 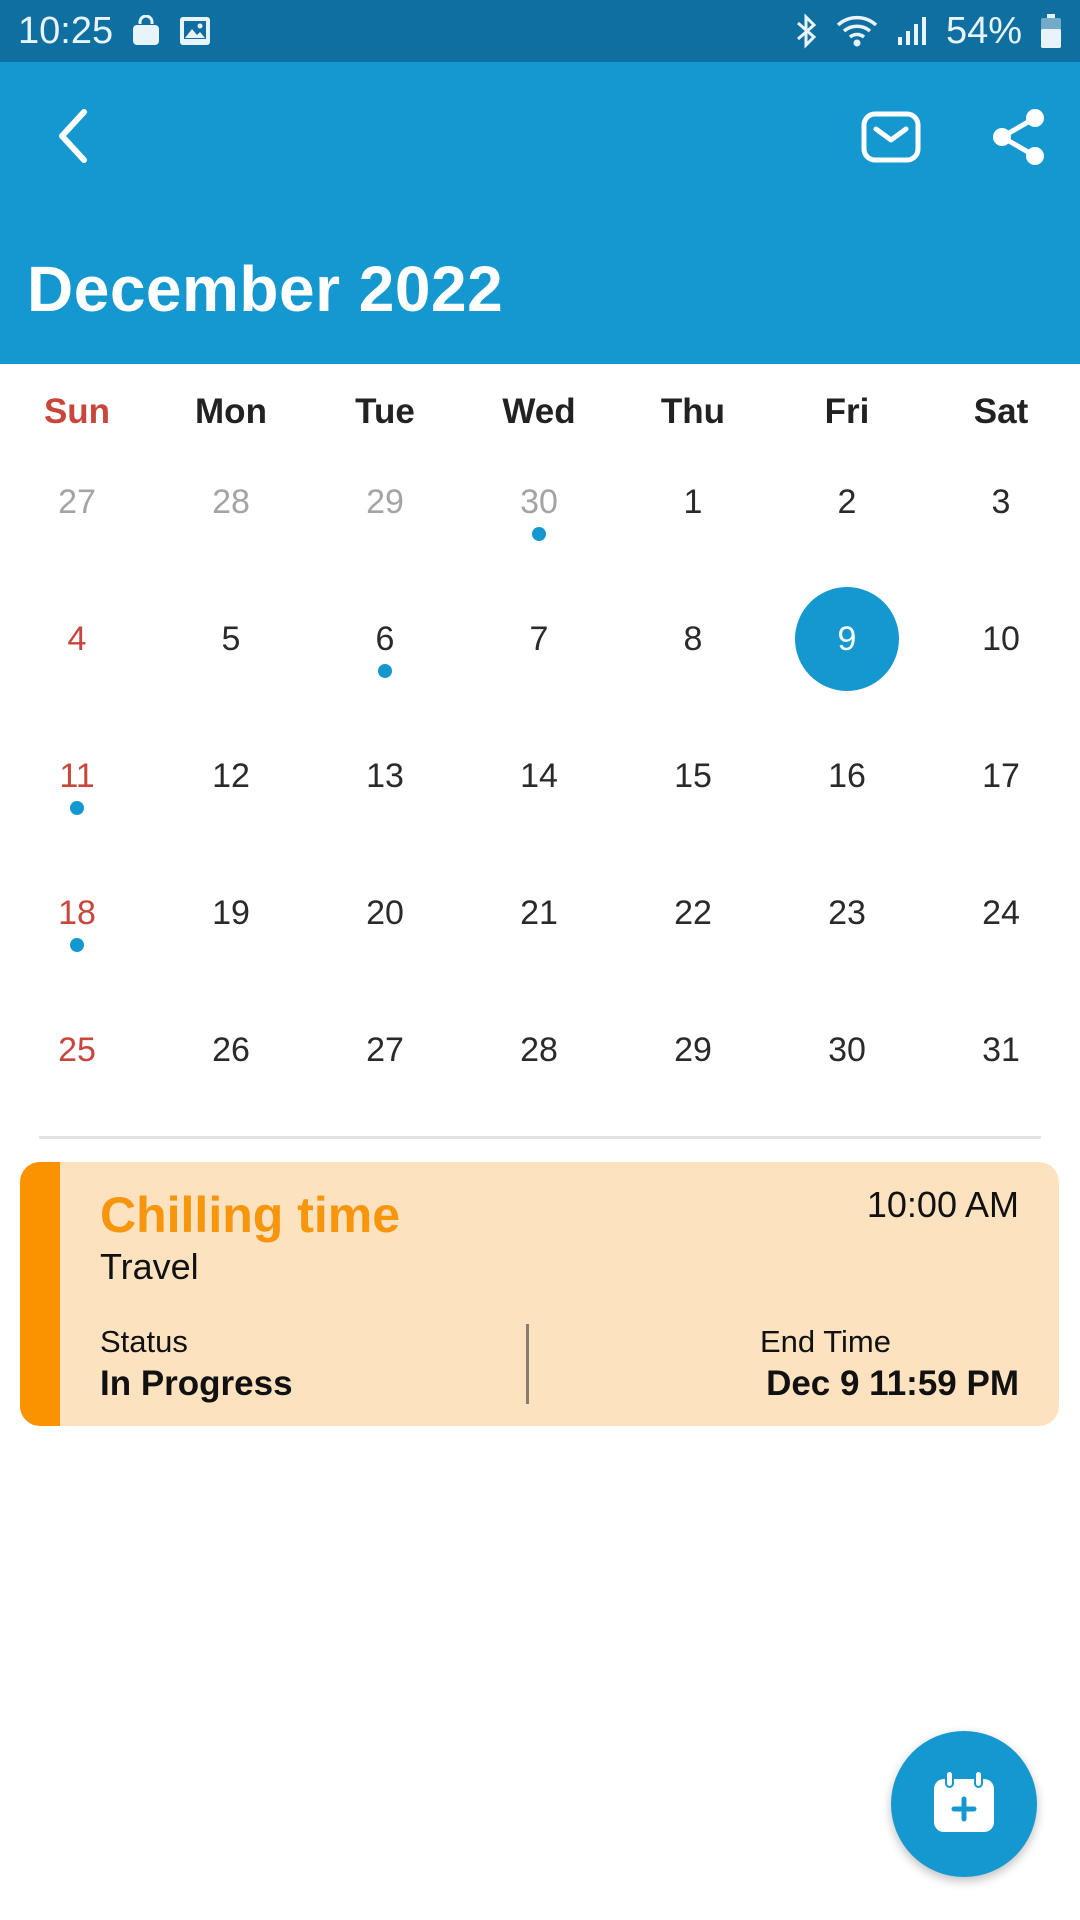 I want to click on event-category: Travel, so click(x=149, y=1266).